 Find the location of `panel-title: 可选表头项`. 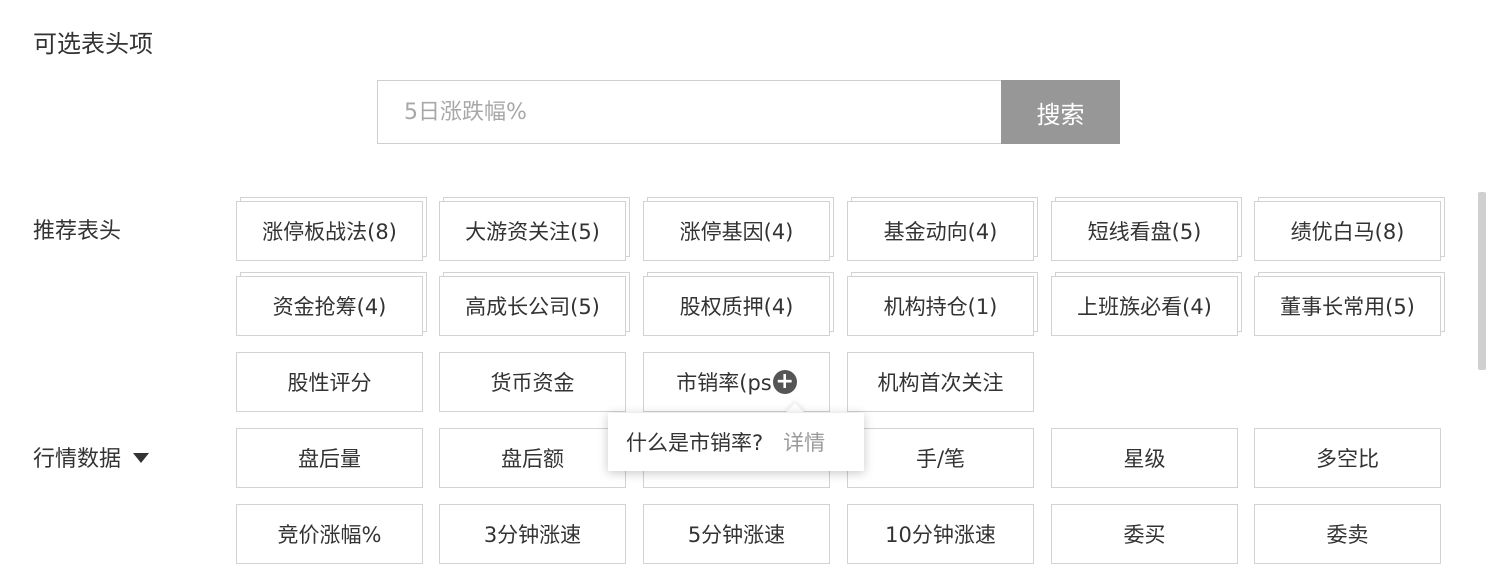

panel-title: 可选表头项 is located at coordinates (93, 44).